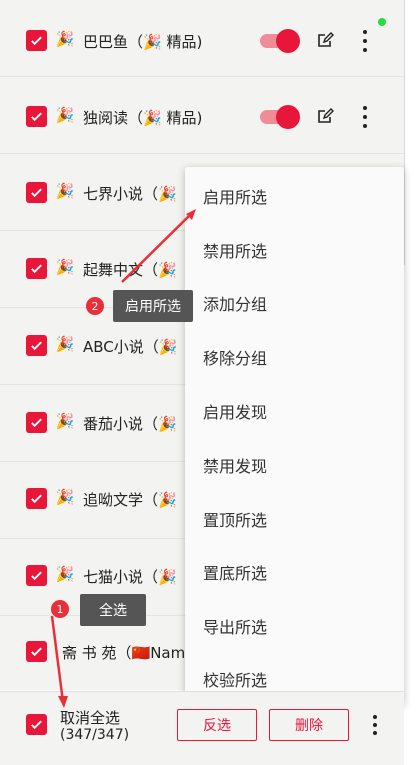  What do you see at coordinates (410, 132) in the screenshot?
I see `scrollbar` at bounding box center [410, 132].